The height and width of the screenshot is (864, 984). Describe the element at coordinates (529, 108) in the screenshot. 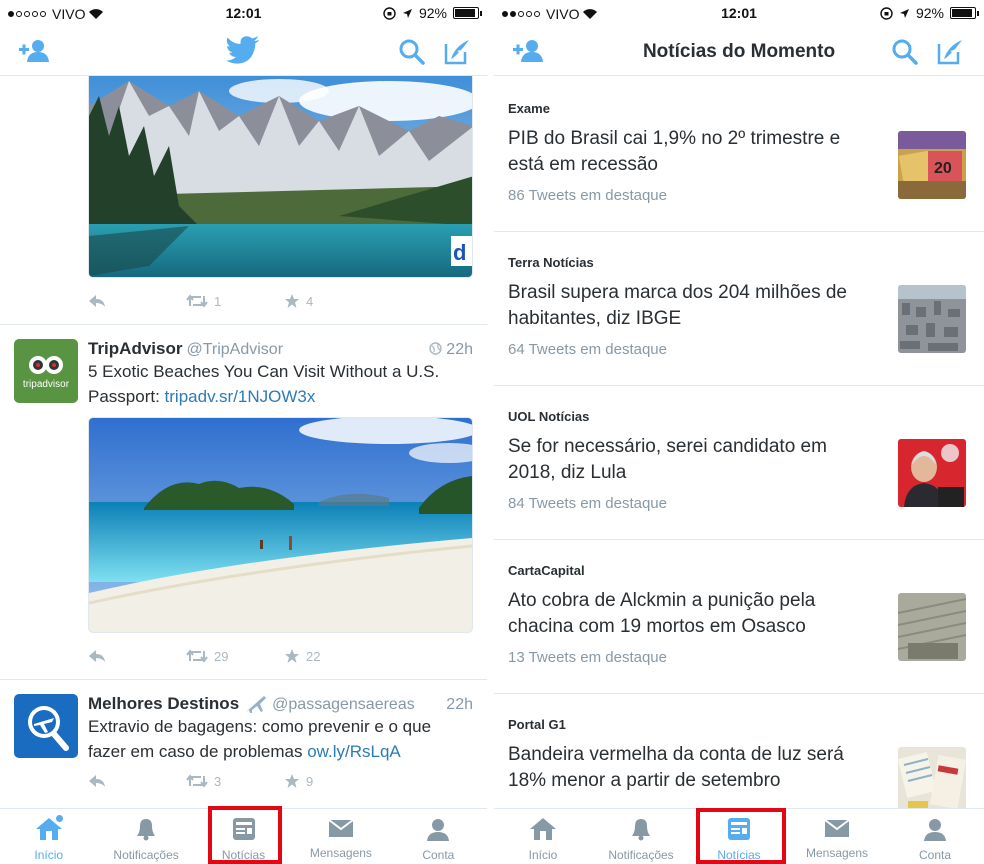

I see `news-source: Exame` at that location.